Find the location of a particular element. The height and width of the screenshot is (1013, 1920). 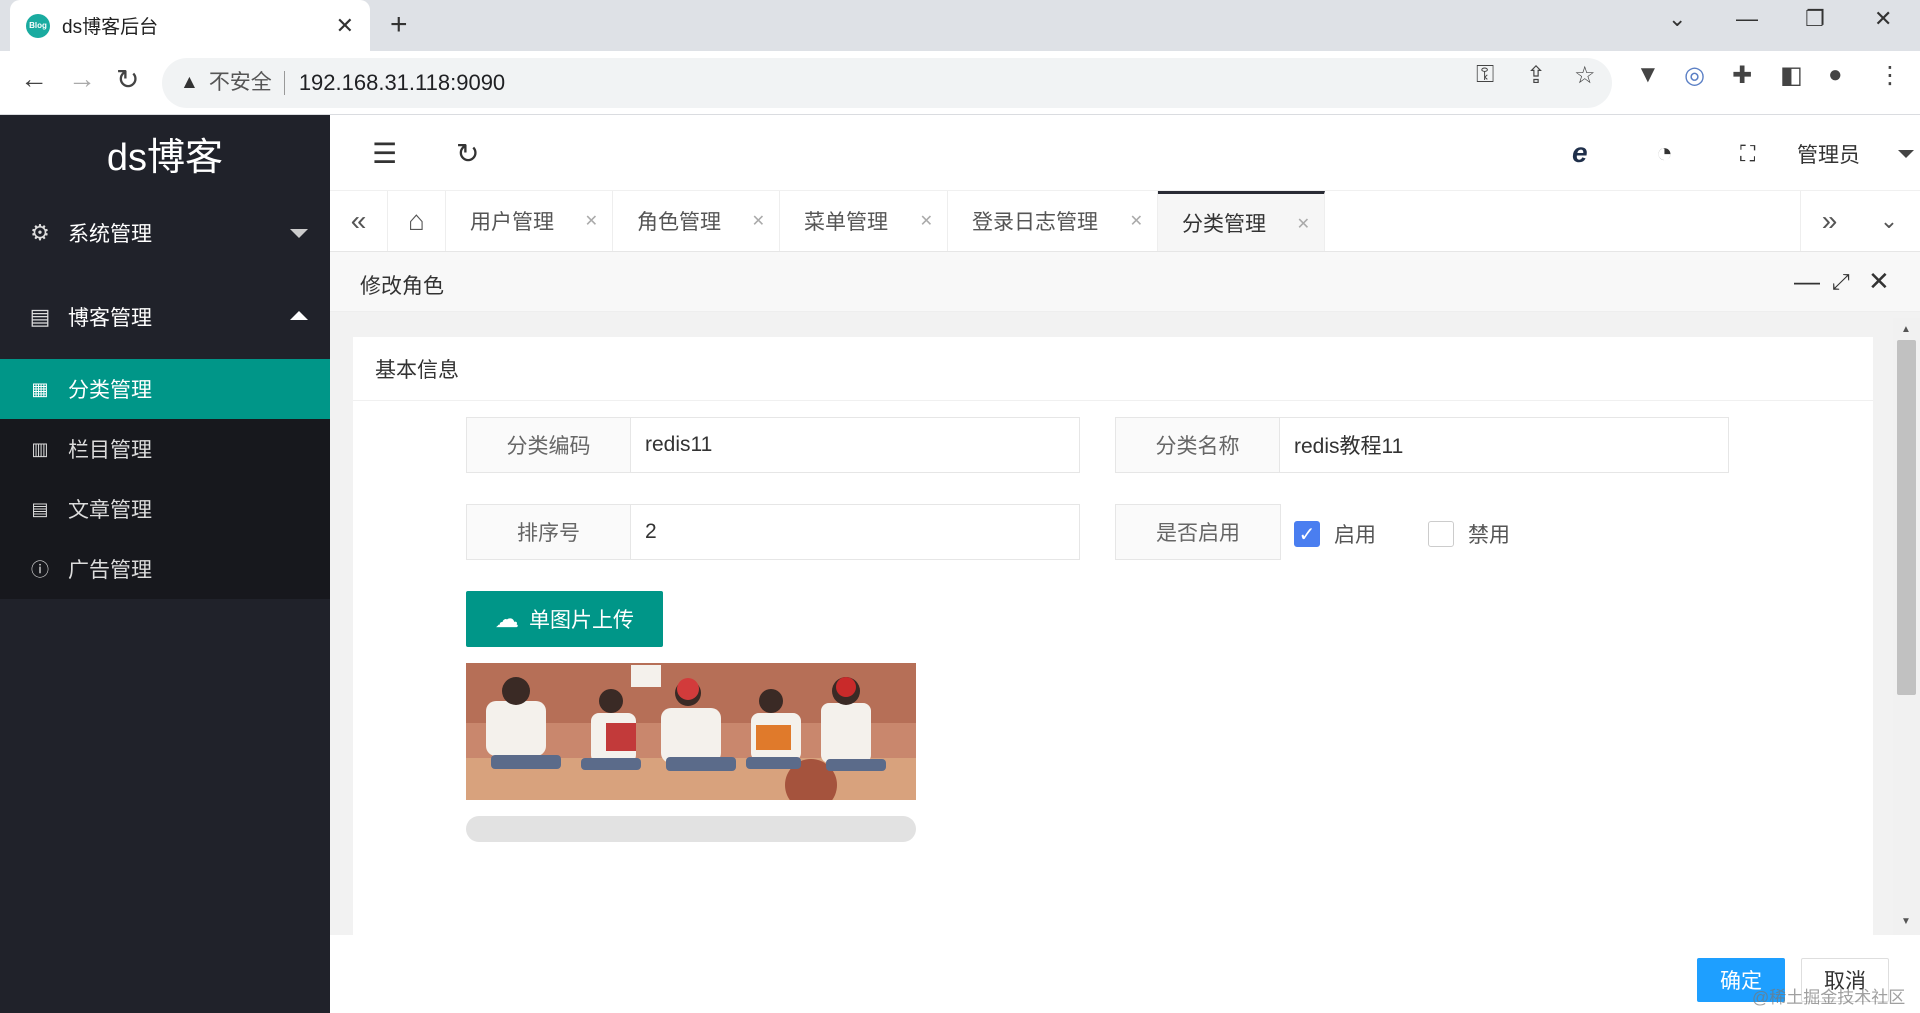

checkbox-label: 禁用 is located at coordinates (1489, 535).